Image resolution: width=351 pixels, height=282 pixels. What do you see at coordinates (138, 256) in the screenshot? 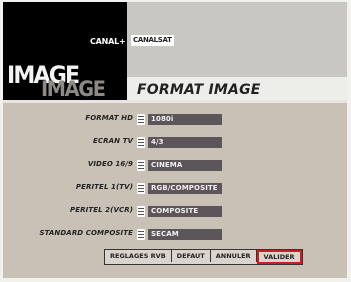
I see `rgb-settings-button: REGLAGES RVB` at bounding box center [138, 256].